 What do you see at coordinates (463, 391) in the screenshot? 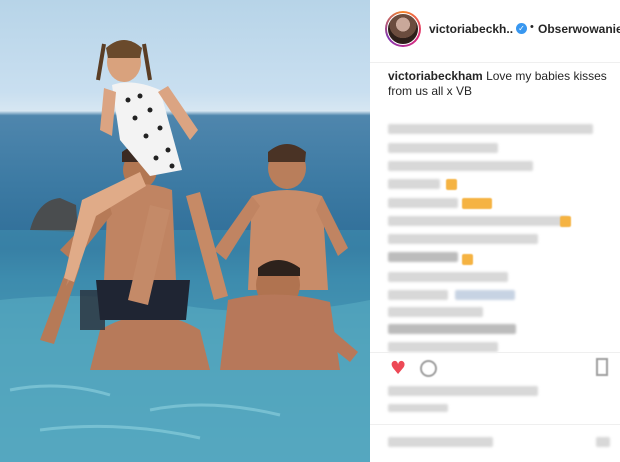
I see `likes-count-blur` at bounding box center [463, 391].